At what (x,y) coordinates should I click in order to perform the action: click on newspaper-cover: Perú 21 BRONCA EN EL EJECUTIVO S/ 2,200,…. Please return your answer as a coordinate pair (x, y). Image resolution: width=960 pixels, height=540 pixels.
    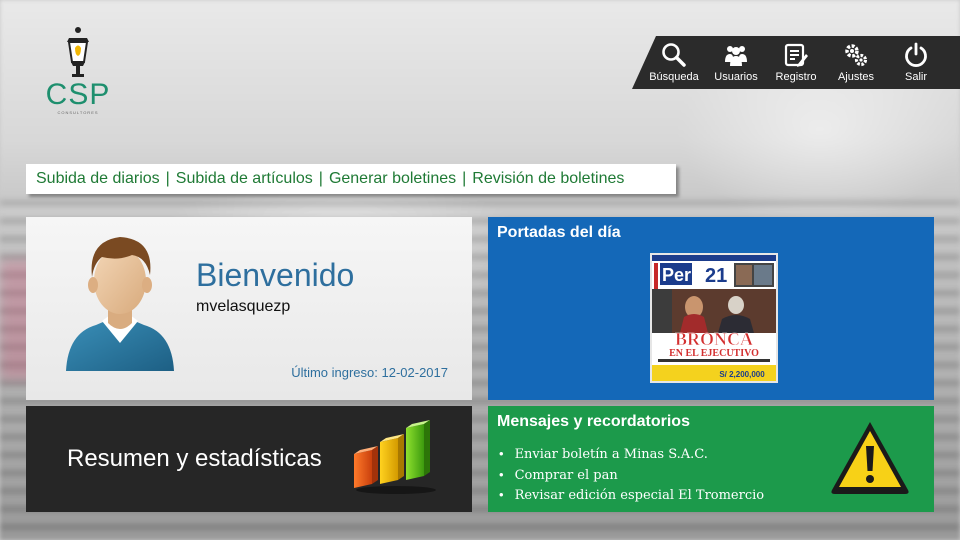
    Looking at the image, I should click on (714, 318).